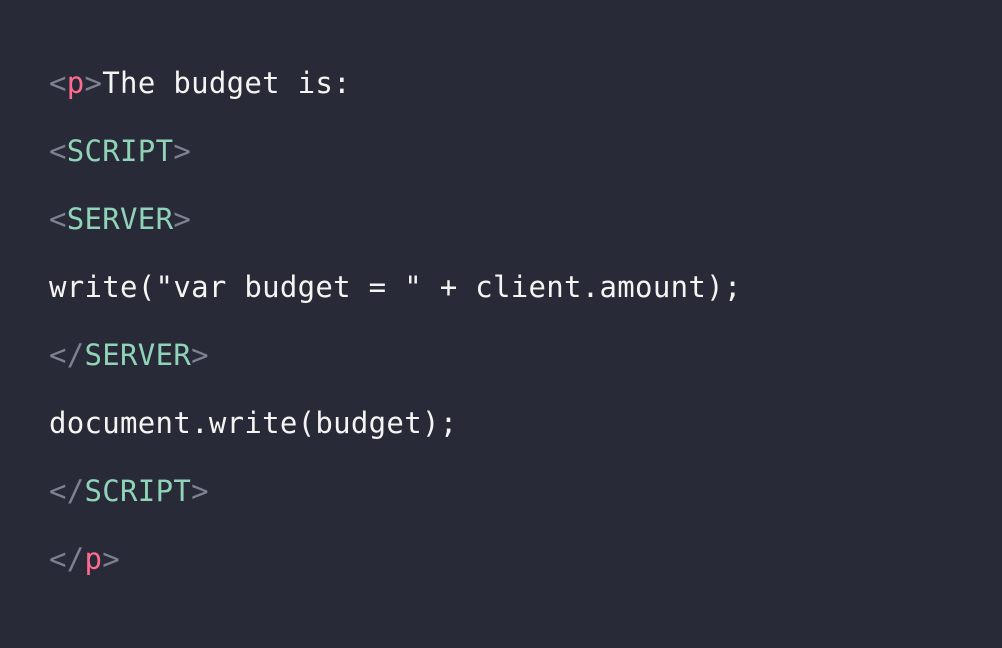 This screenshot has height=648, width=1002. I want to click on code-line-5: </SERVER>, so click(129, 355).